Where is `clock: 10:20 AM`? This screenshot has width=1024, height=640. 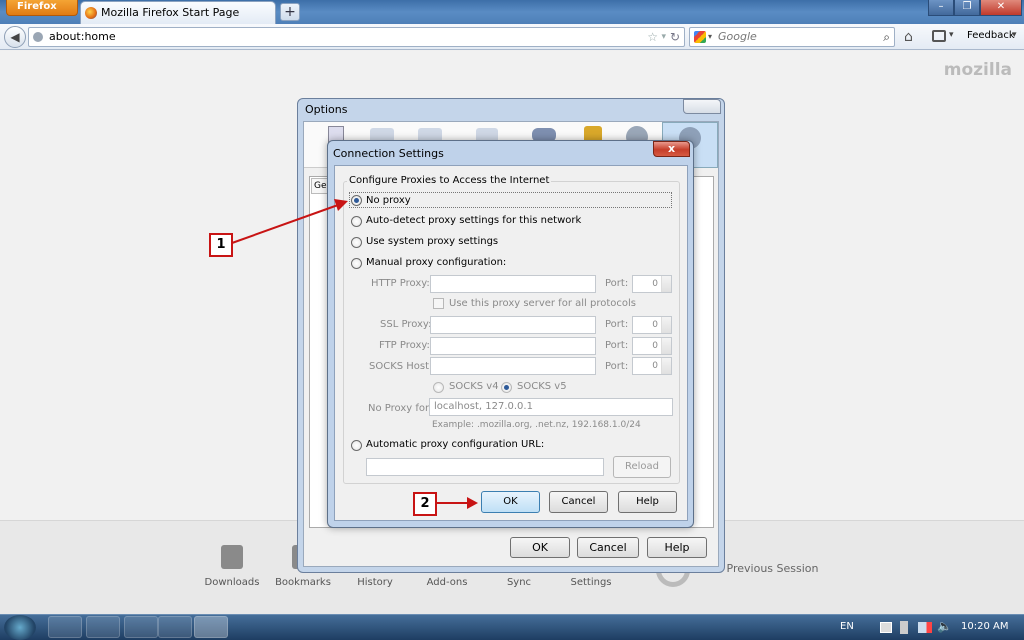 clock: 10:20 AM is located at coordinates (984, 626).